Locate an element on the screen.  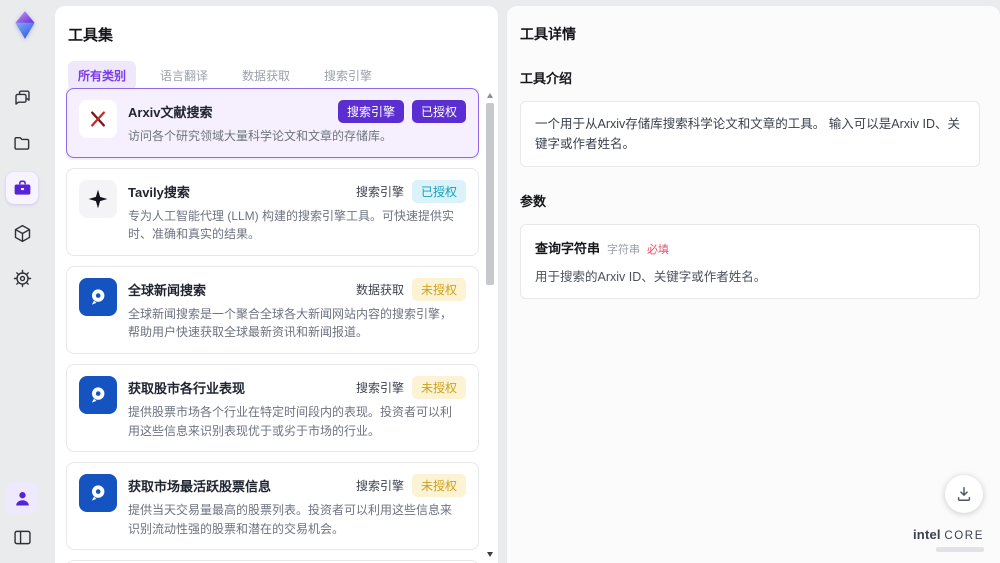
scroll-up-icon is located at coordinates (490, 95).